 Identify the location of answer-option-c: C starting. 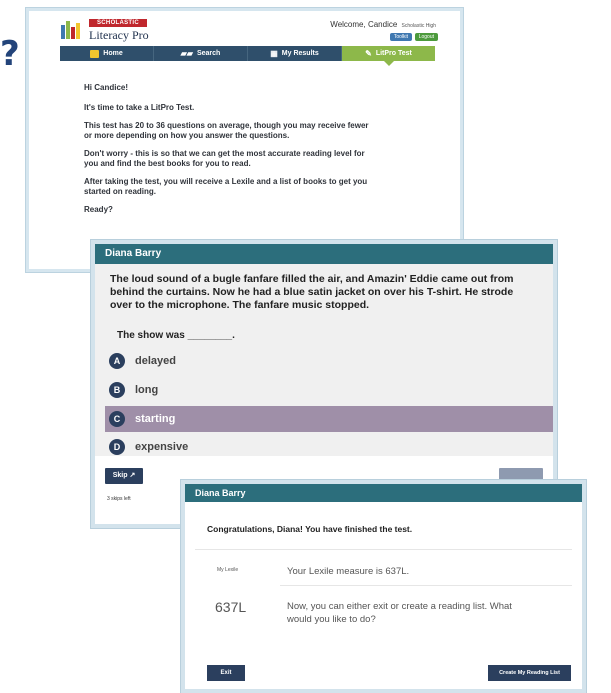
(329, 419).